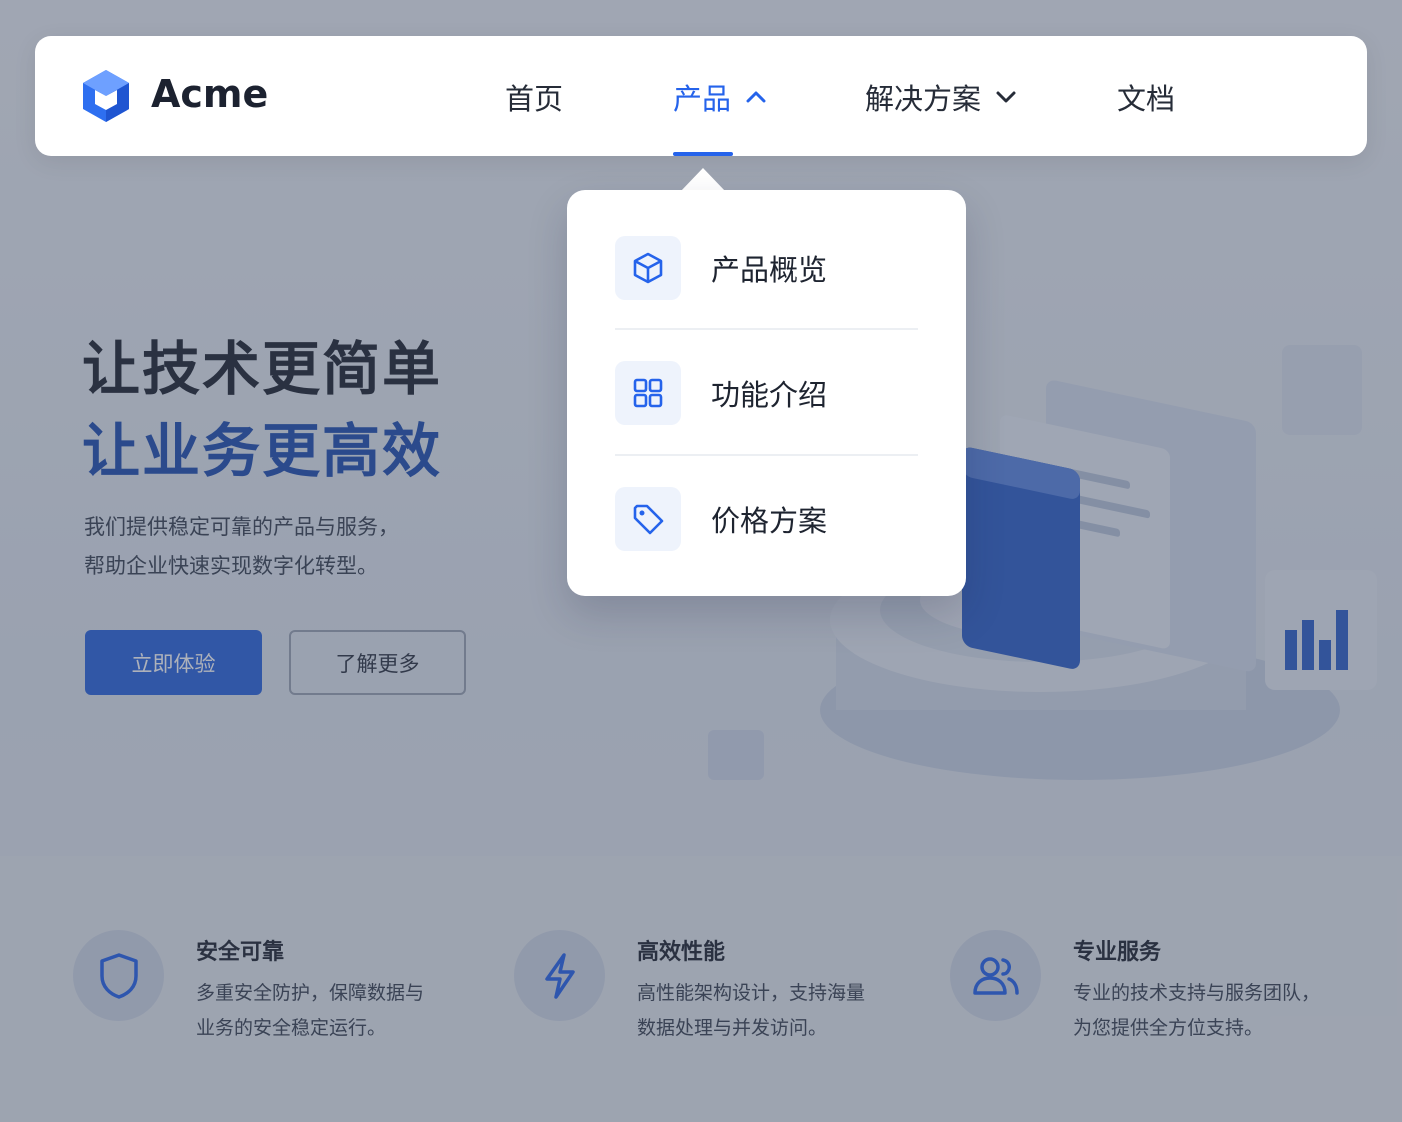 The height and width of the screenshot is (1122, 1402). Describe the element at coordinates (756, 97) in the screenshot. I see `chevron-up-icon` at that location.